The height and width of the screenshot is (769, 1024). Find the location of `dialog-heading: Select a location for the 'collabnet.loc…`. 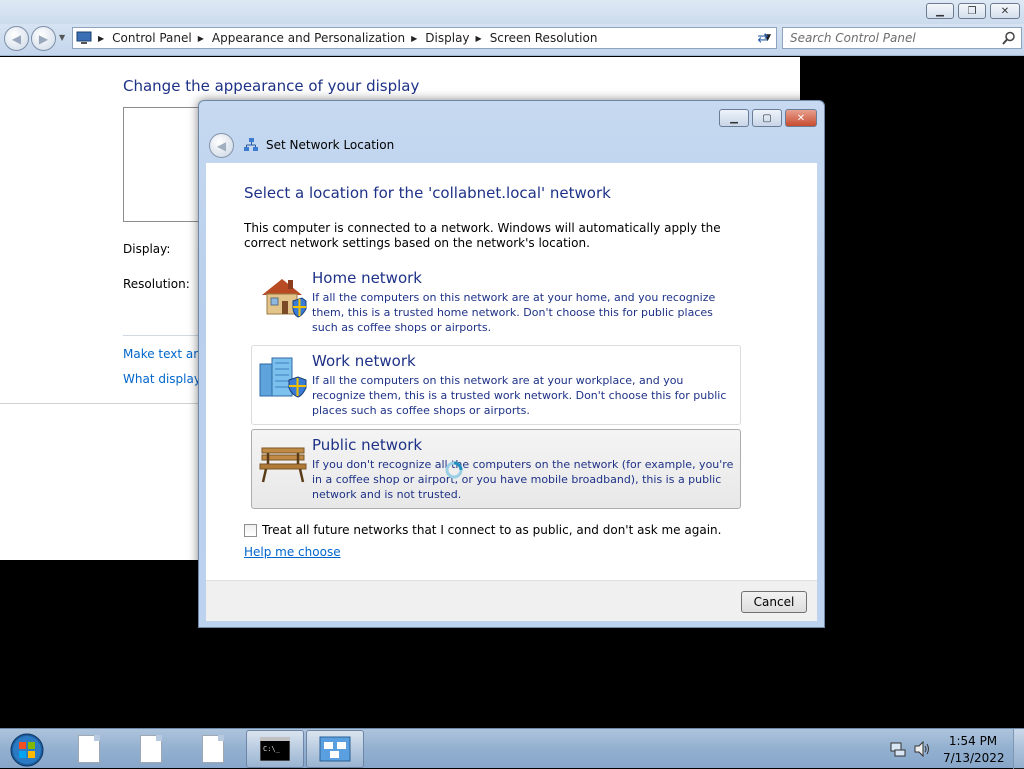

dialog-heading: Select a location for the 'collabnet.loc… is located at coordinates (427, 193).